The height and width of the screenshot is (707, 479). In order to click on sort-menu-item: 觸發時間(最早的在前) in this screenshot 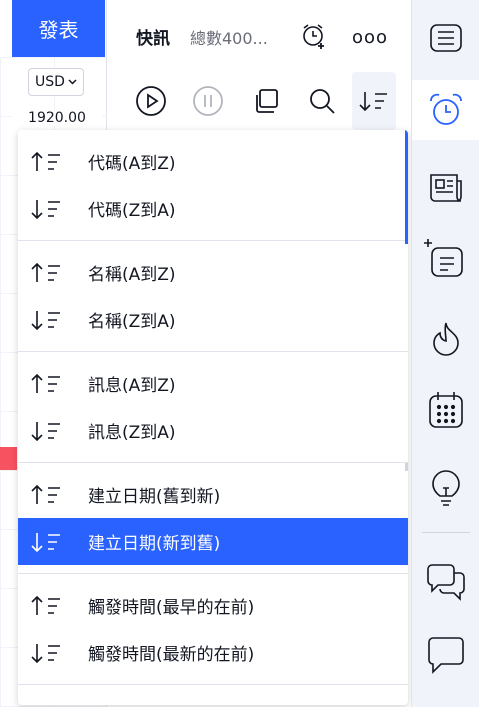, I will do `click(213, 605)`.